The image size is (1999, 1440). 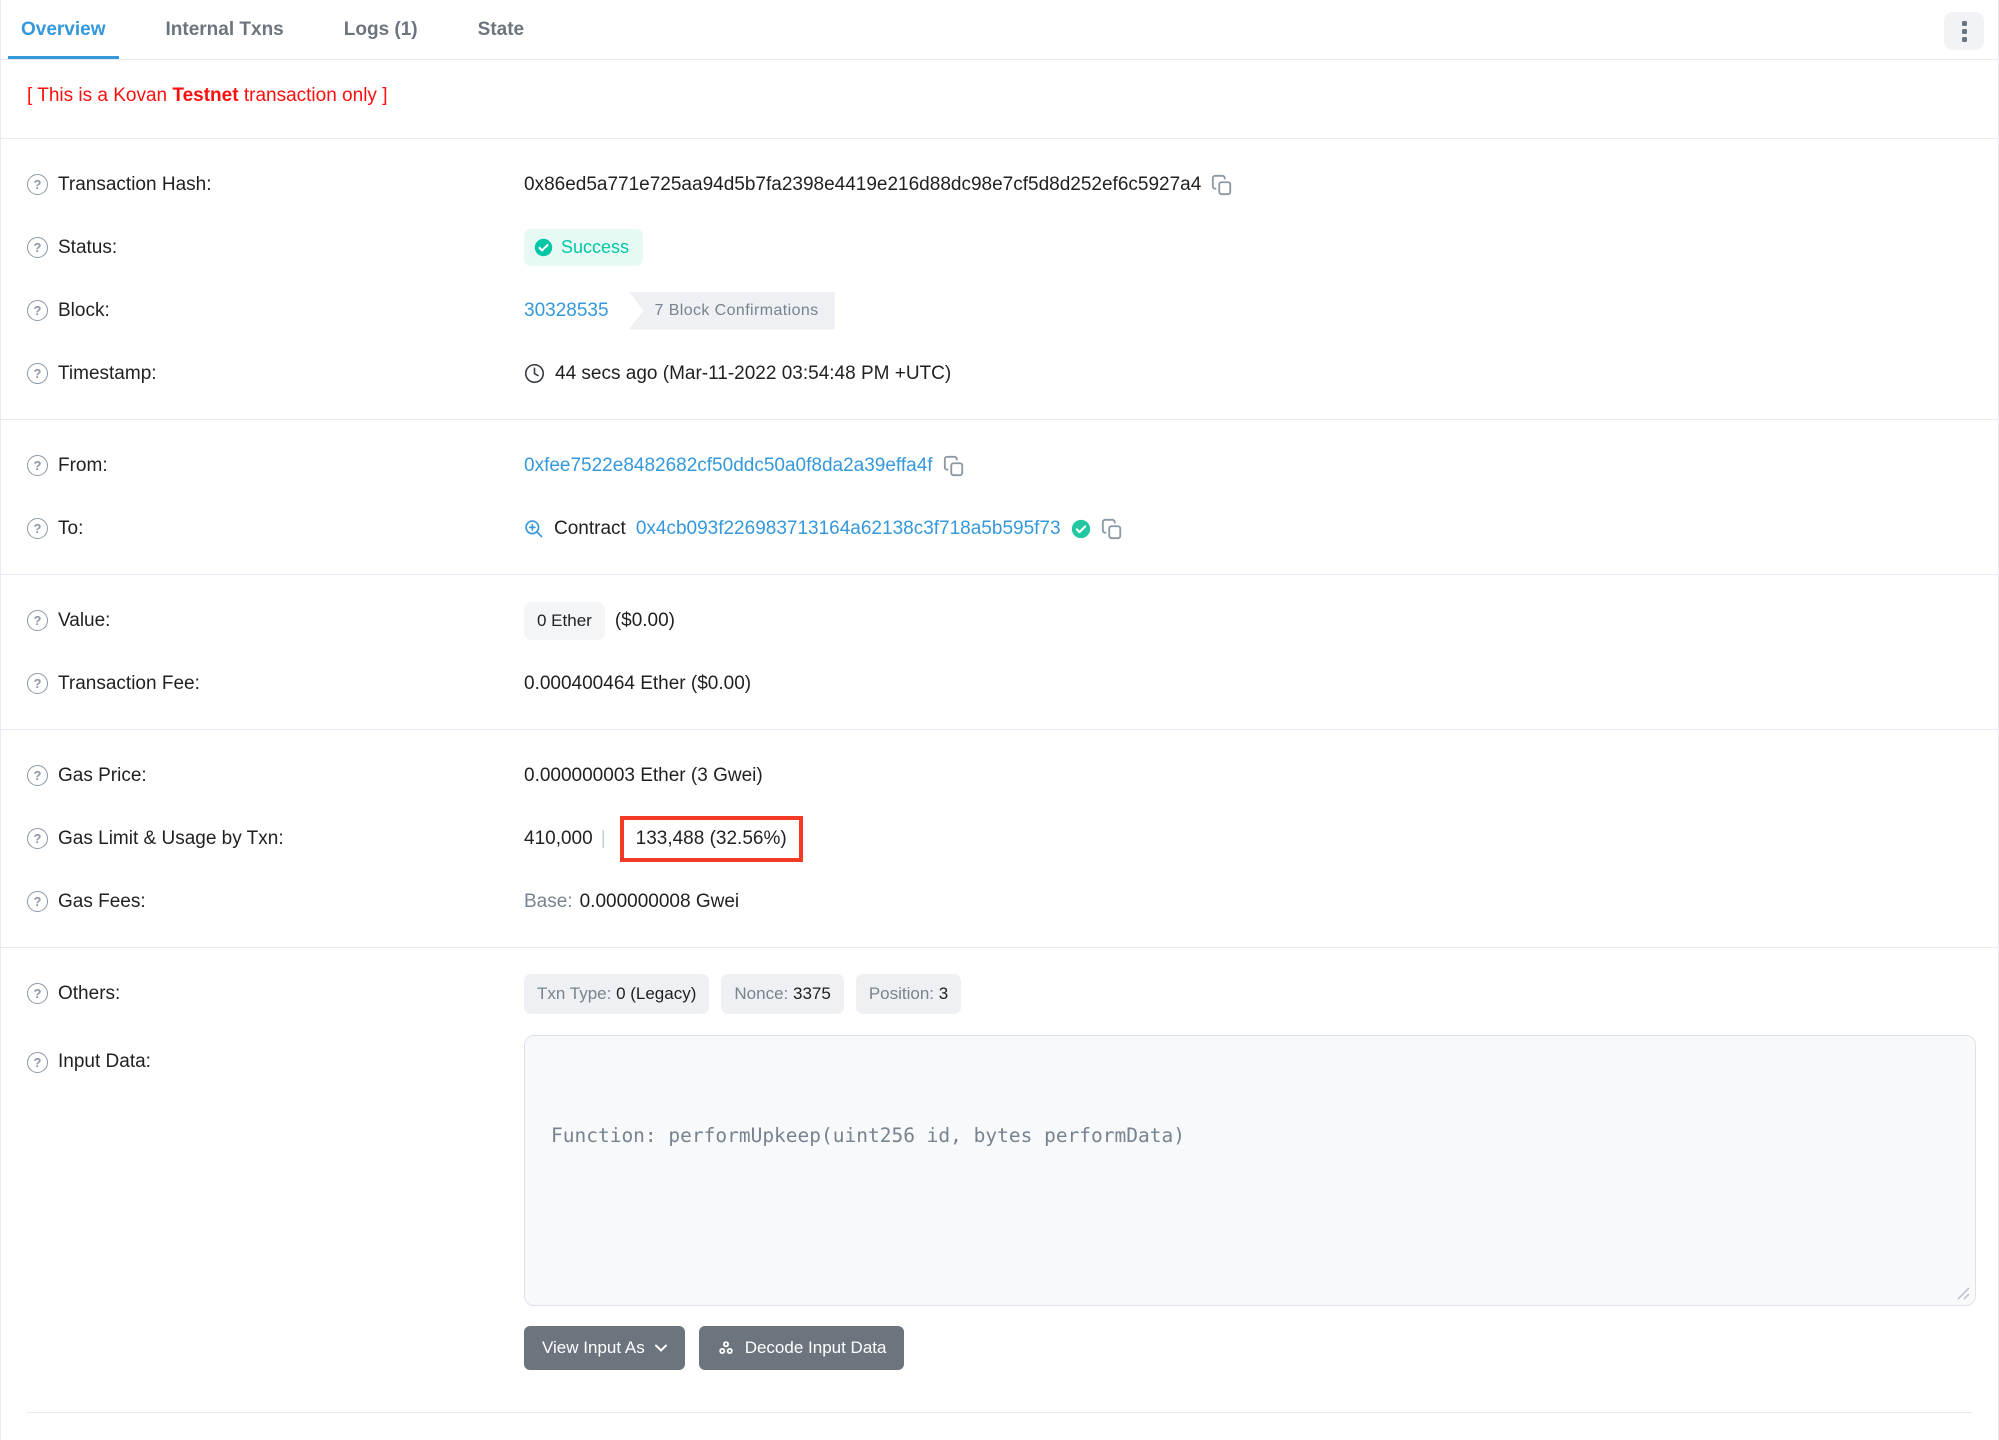 What do you see at coordinates (381, 29) in the screenshot?
I see `tab-logs: Logs (1)` at bounding box center [381, 29].